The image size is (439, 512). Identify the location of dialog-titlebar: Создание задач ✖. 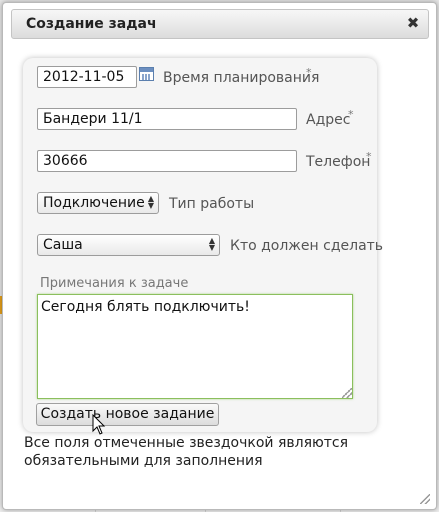
(220, 24).